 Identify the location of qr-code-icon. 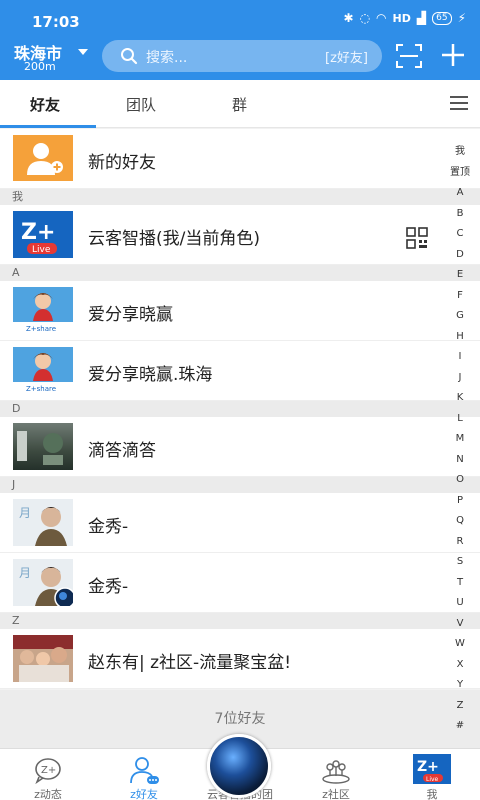
(417, 238).